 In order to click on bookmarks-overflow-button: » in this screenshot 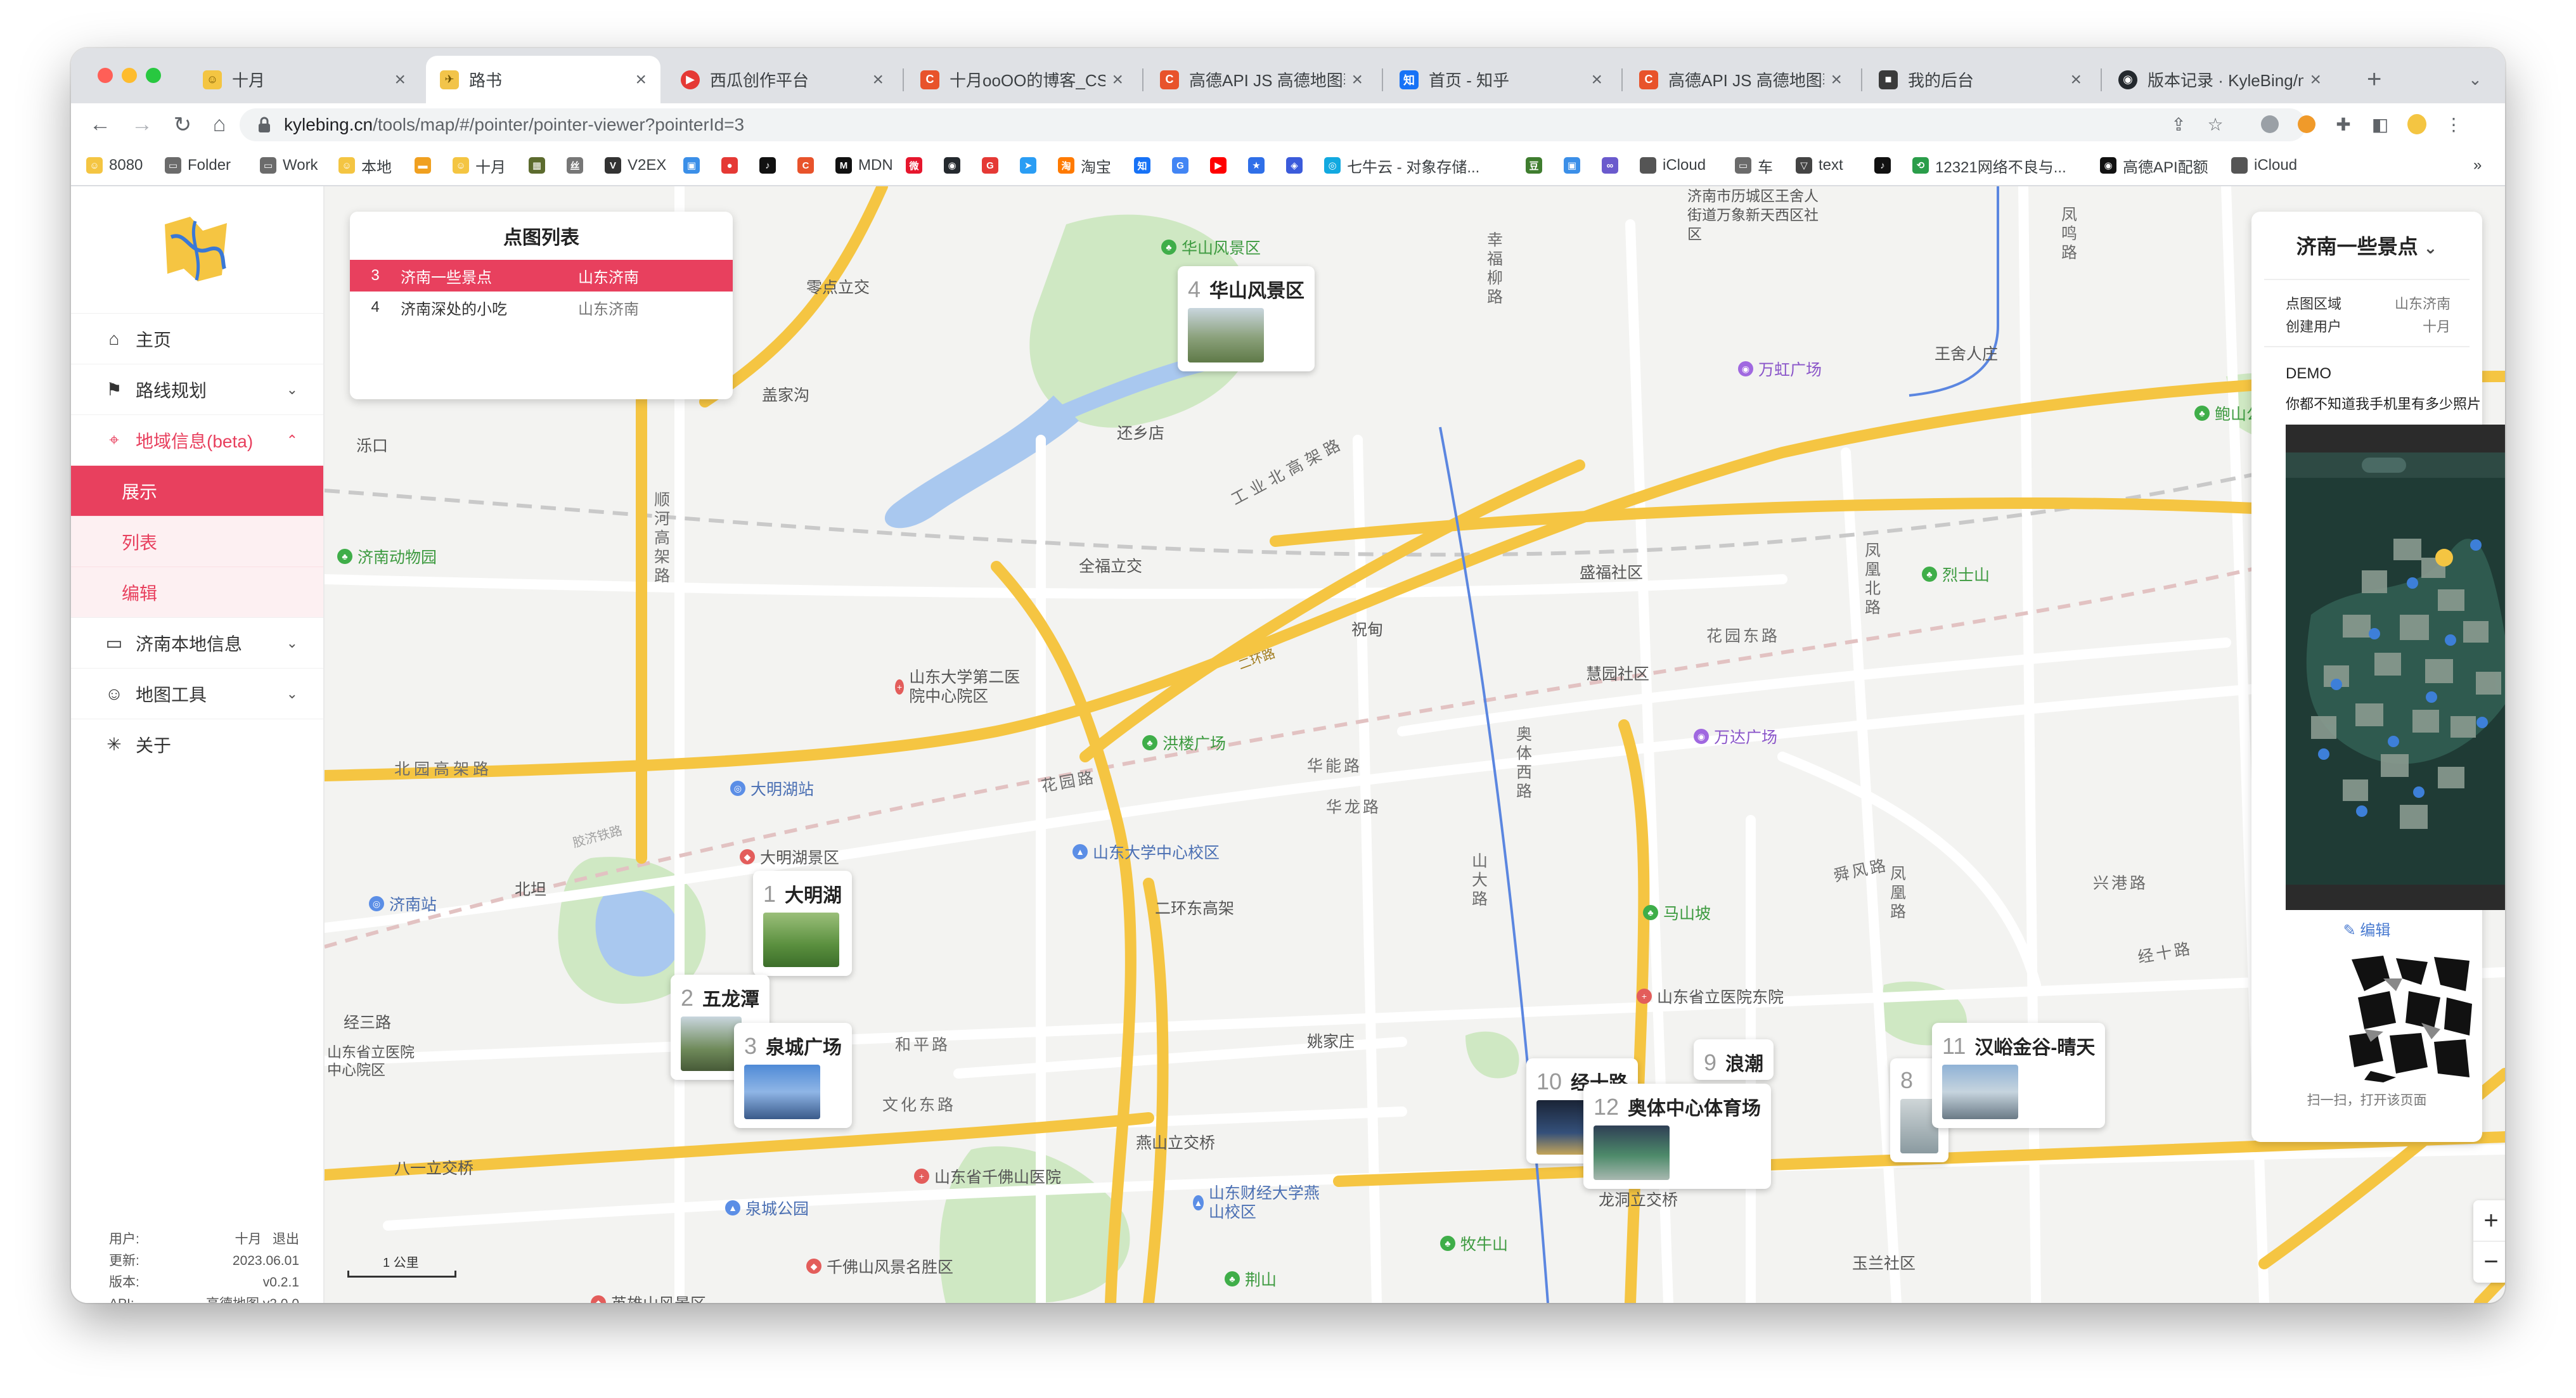, I will do `click(2477, 165)`.